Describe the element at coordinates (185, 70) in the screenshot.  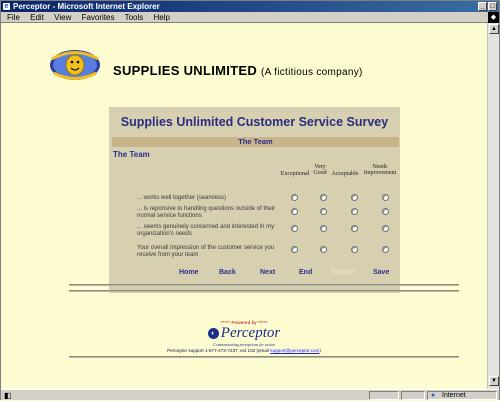
I see `brand-name: SUPPLIES UNLIMITED` at that location.